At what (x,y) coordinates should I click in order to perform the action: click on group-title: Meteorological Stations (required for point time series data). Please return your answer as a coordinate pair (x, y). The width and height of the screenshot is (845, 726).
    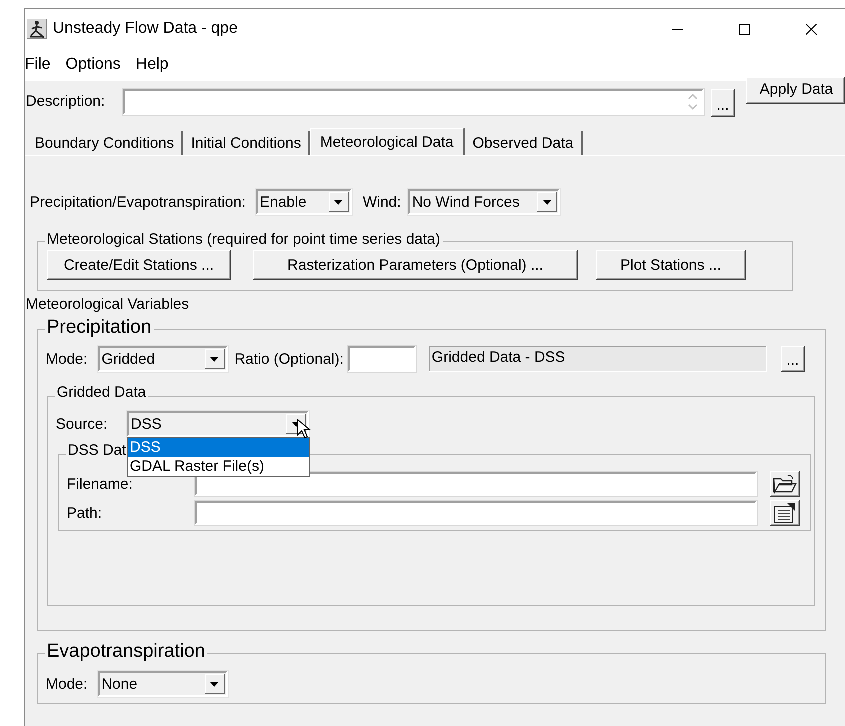
    Looking at the image, I should click on (244, 239).